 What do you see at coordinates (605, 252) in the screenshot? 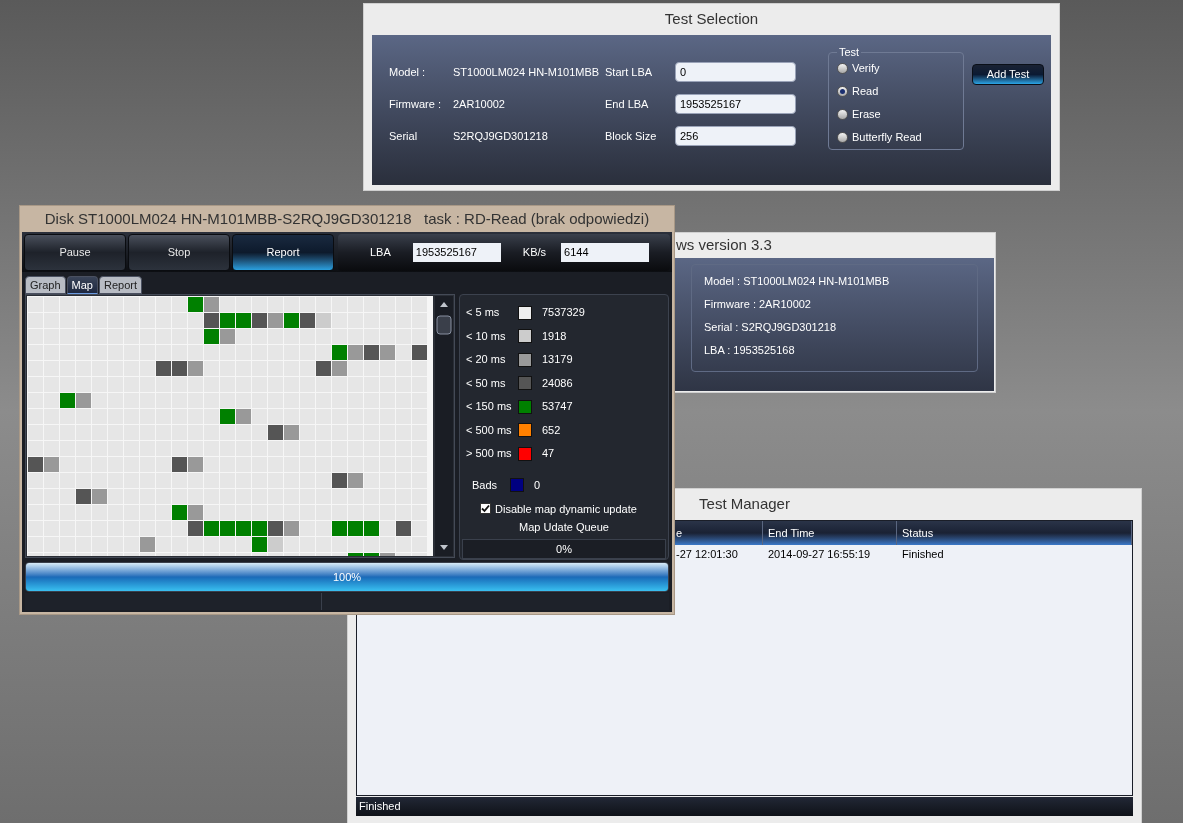
I see `input-field: 6144` at bounding box center [605, 252].